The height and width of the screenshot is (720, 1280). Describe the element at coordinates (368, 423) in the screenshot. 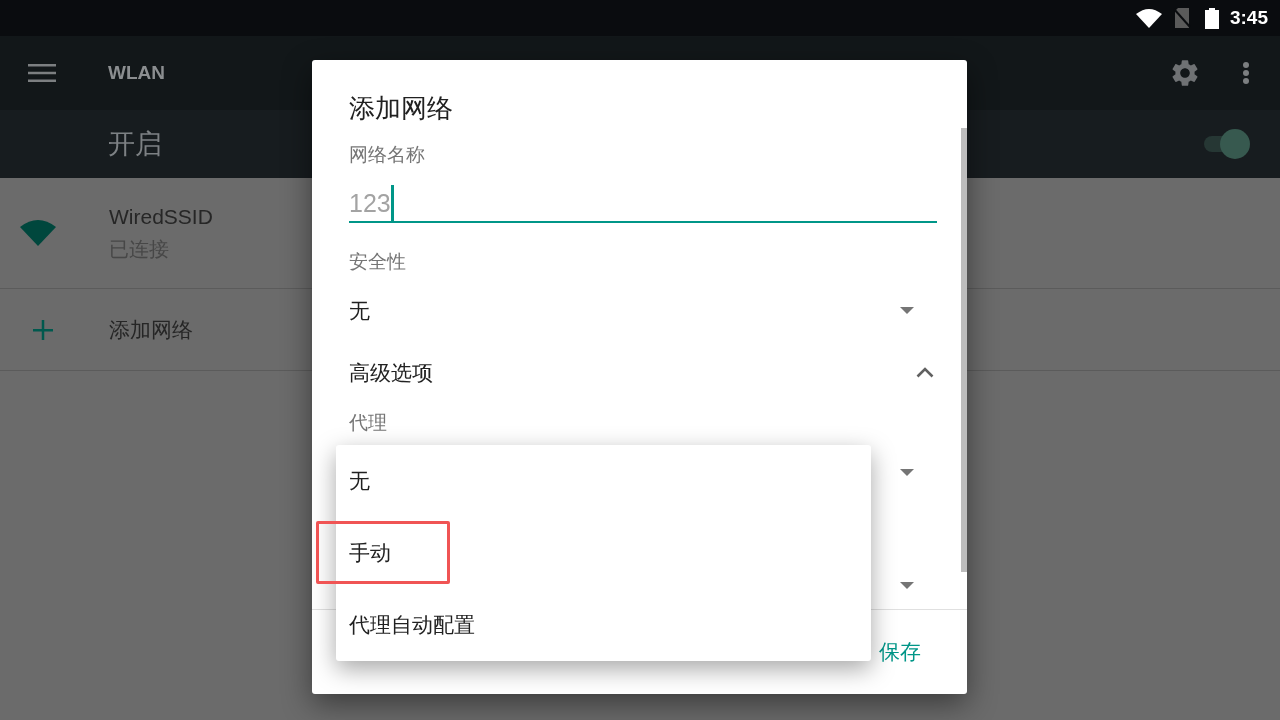

I see `field-label: 代理` at that location.